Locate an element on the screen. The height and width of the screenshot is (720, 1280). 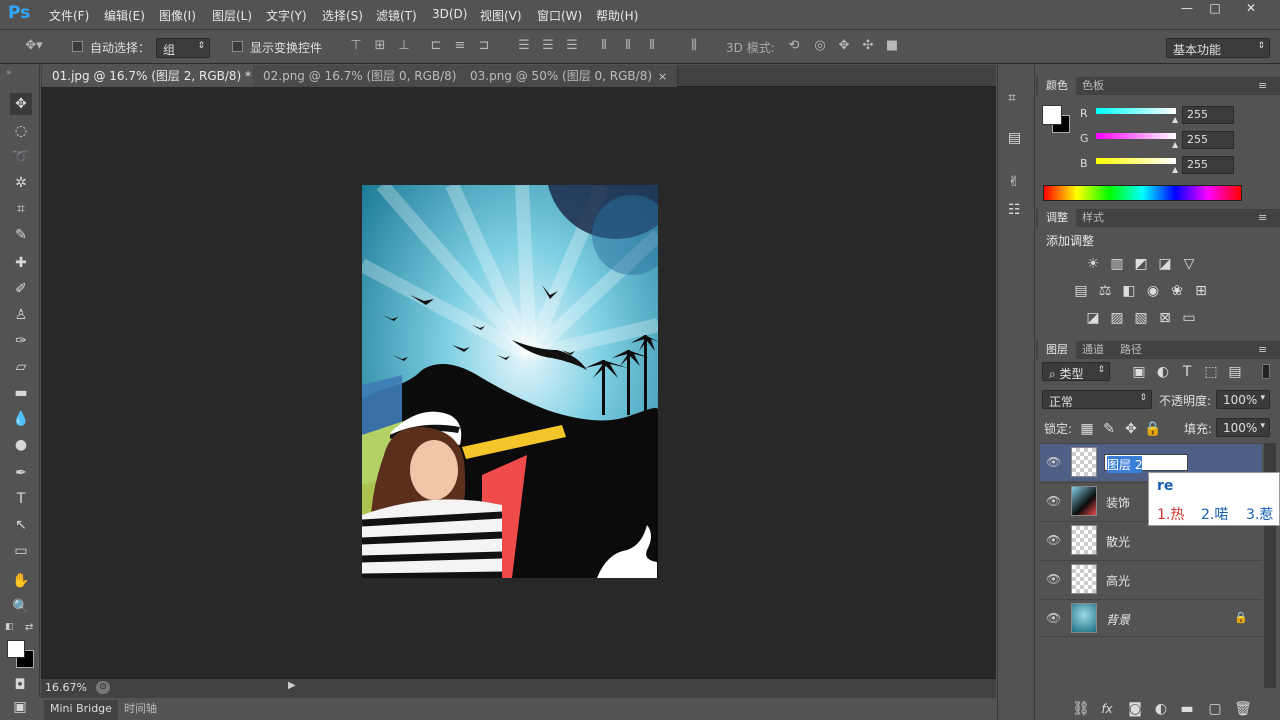
layer-row-scatter-light: 👁 散光 is located at coordinates (1151, 540).